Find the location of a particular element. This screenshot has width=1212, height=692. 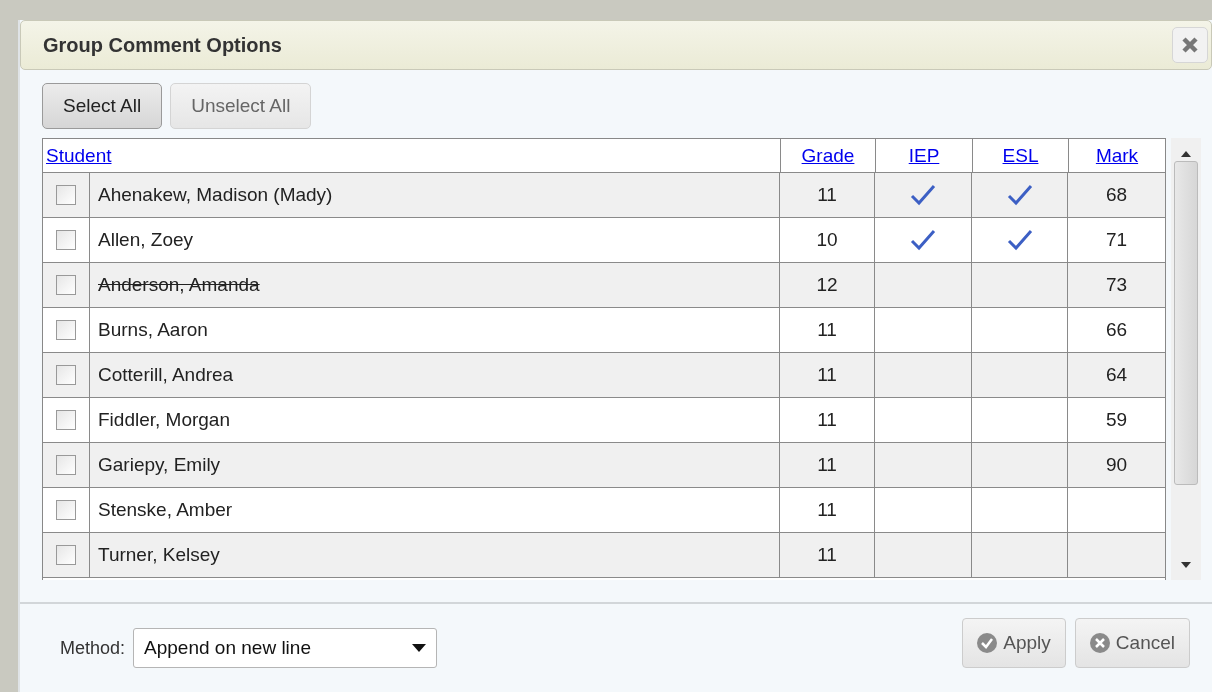

mark-text: 66 is located at coordinates (1116, 330).